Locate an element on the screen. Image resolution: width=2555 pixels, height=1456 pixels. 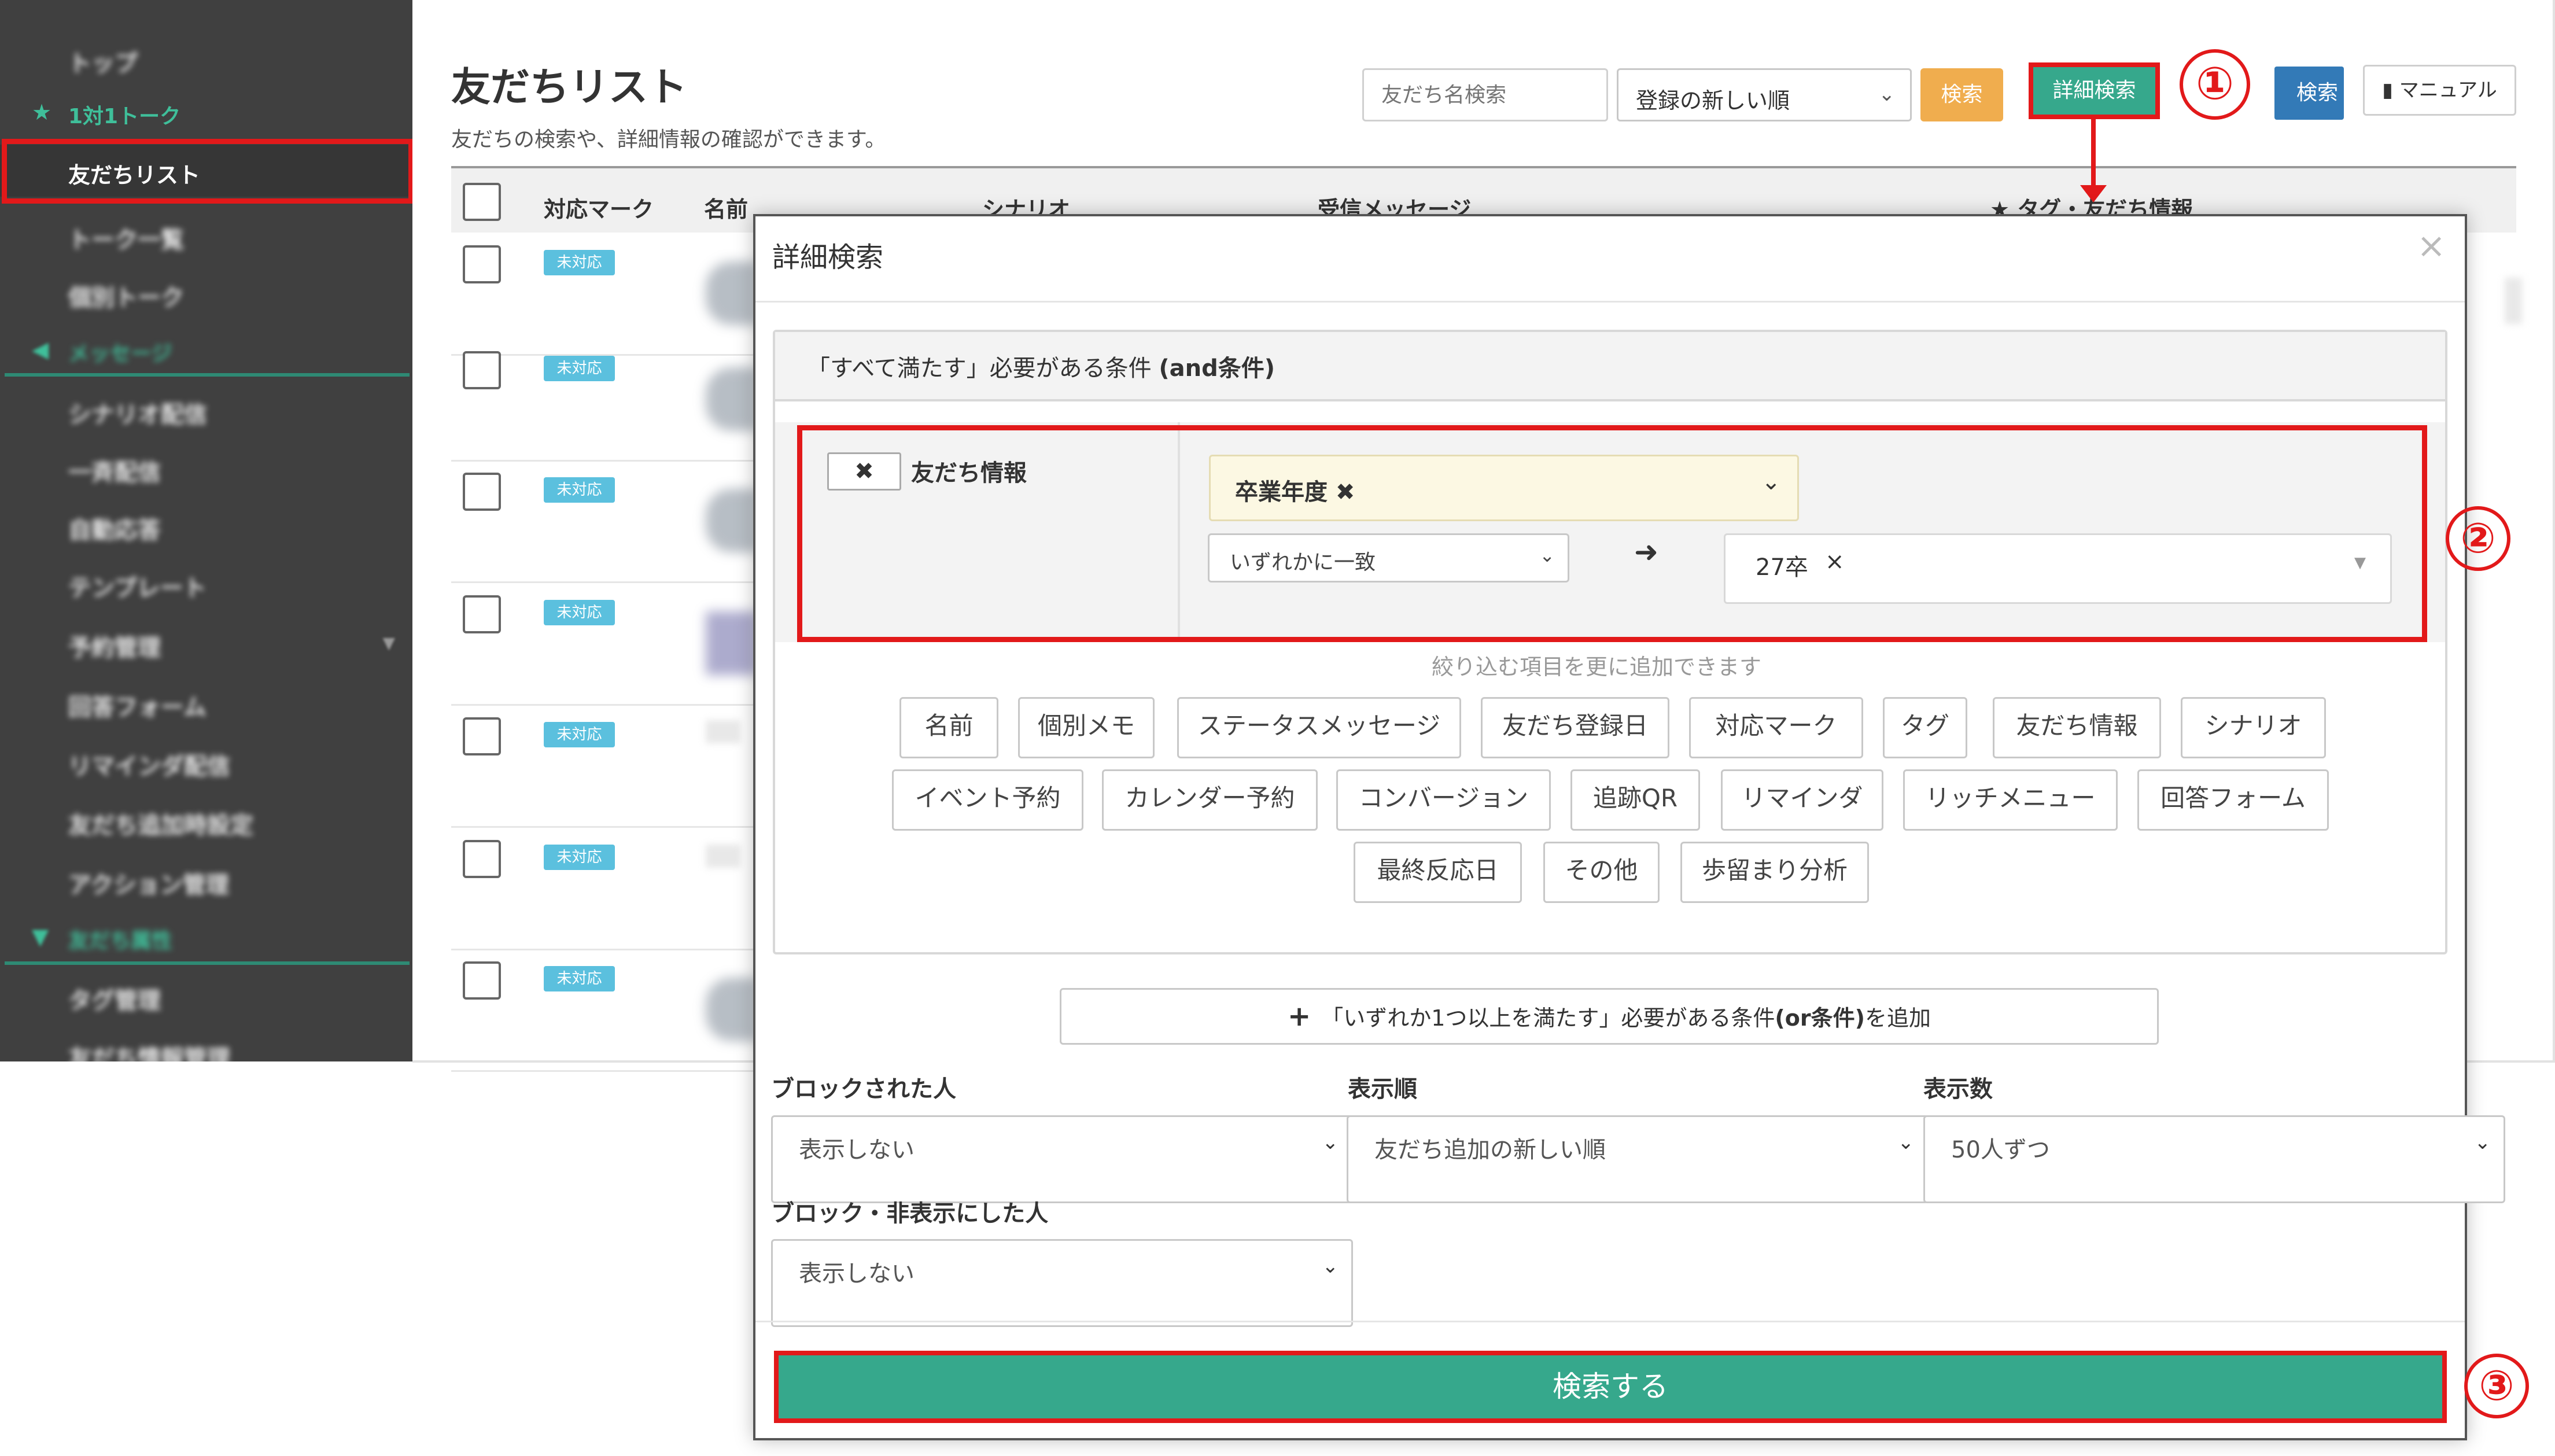
sidebar-item-top: トップ is located at coordinates (206, 58).